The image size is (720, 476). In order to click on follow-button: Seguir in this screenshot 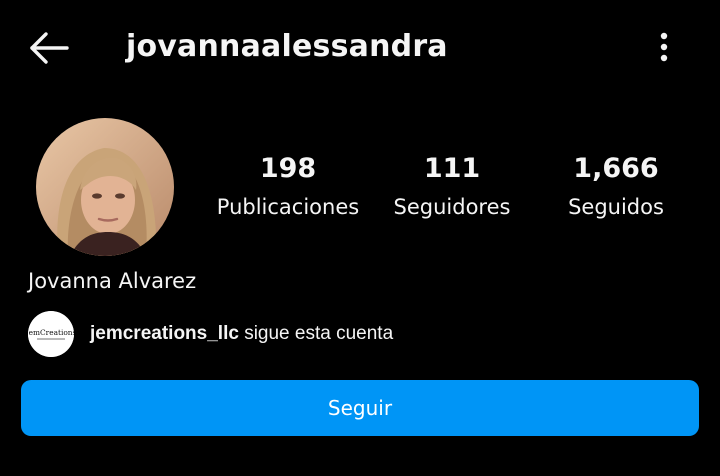, I will do `click(360, 408)`.